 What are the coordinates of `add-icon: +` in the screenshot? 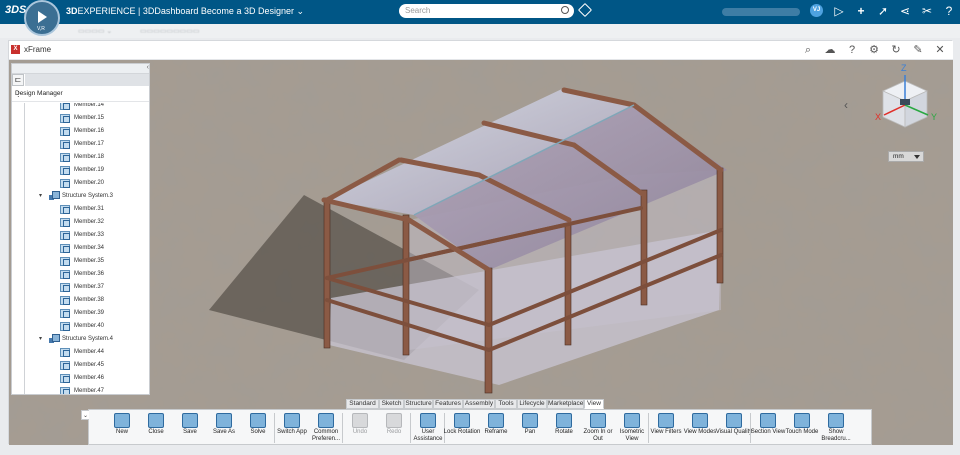 It's located at (861, 11).